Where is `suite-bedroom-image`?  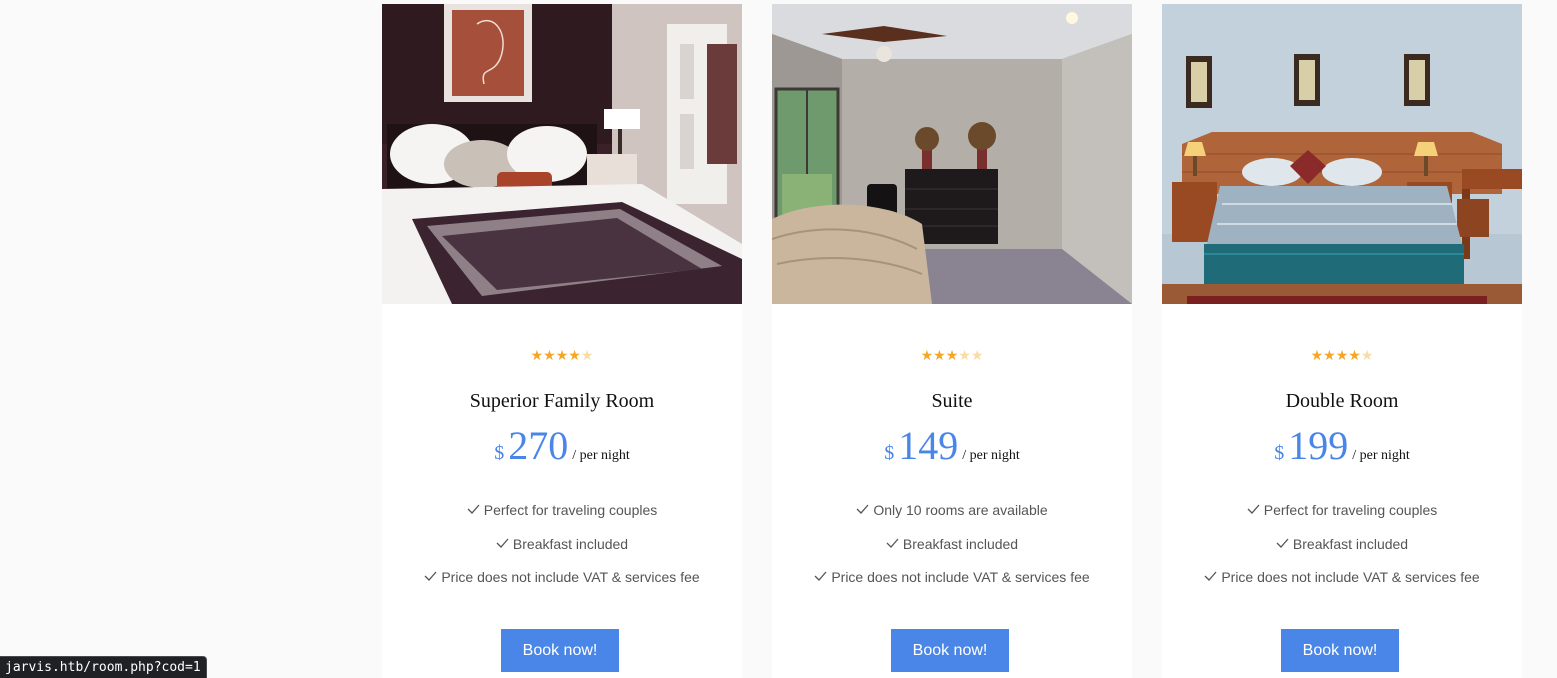
suite-bedroom-image is located at coordinates (952, 154).